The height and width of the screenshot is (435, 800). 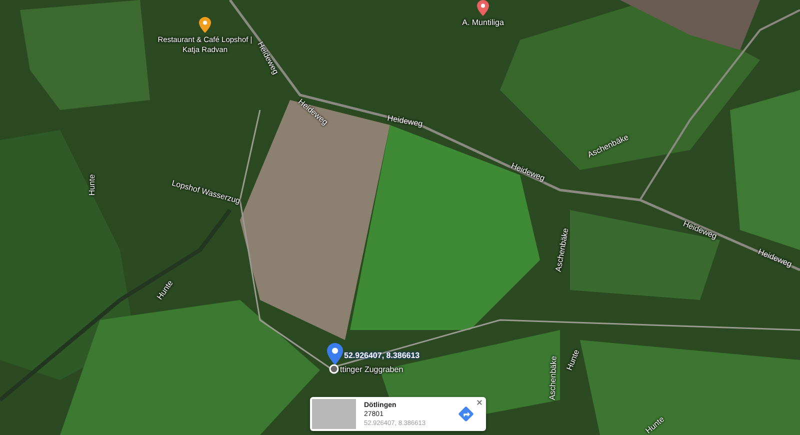 I want to click on stream-label: ttinger Zuggraben, so click(x=372, y=369).